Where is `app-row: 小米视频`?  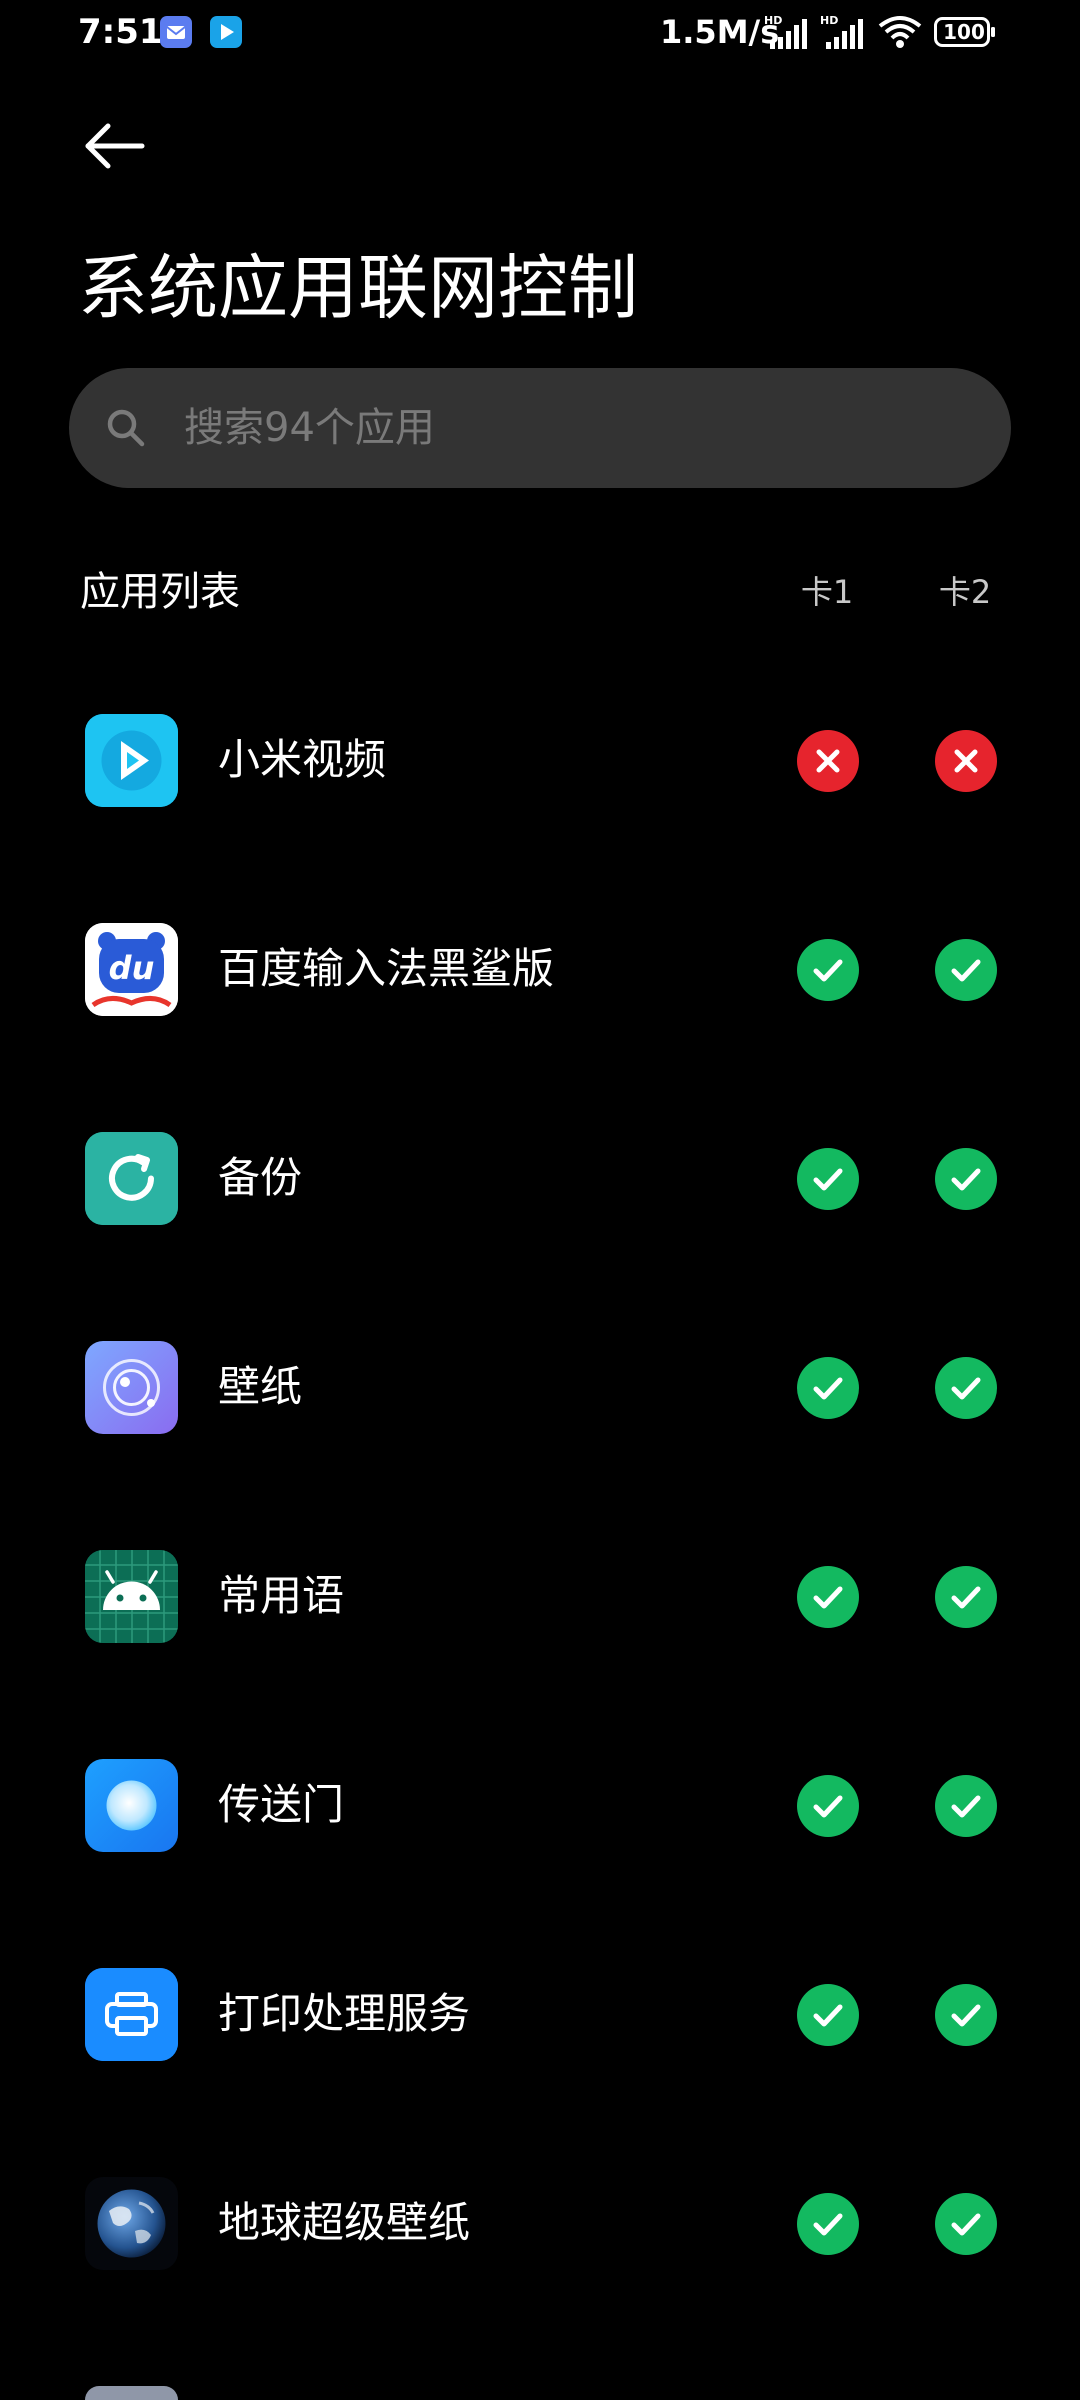 app-row: 小米视频 is located at coordinates (540, 760).